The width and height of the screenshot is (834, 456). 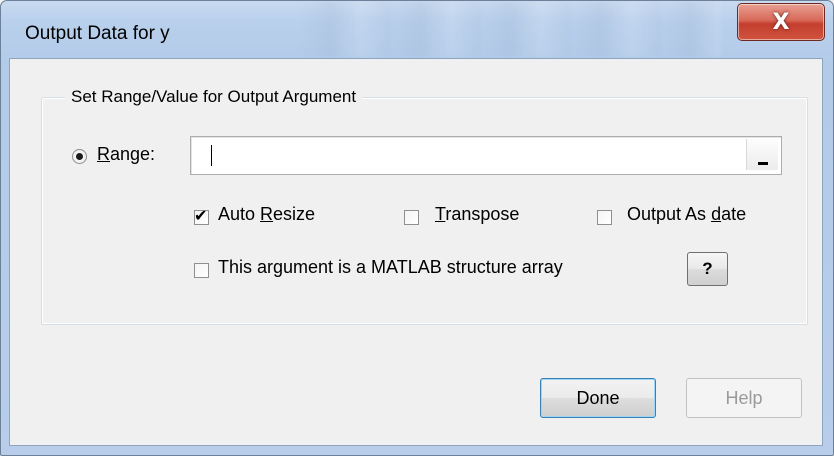 What do you see at coordinates (669, 214) in the screenshot?
I see `output-as-date-label-pre: Output As` at bounding box center [669, 214].